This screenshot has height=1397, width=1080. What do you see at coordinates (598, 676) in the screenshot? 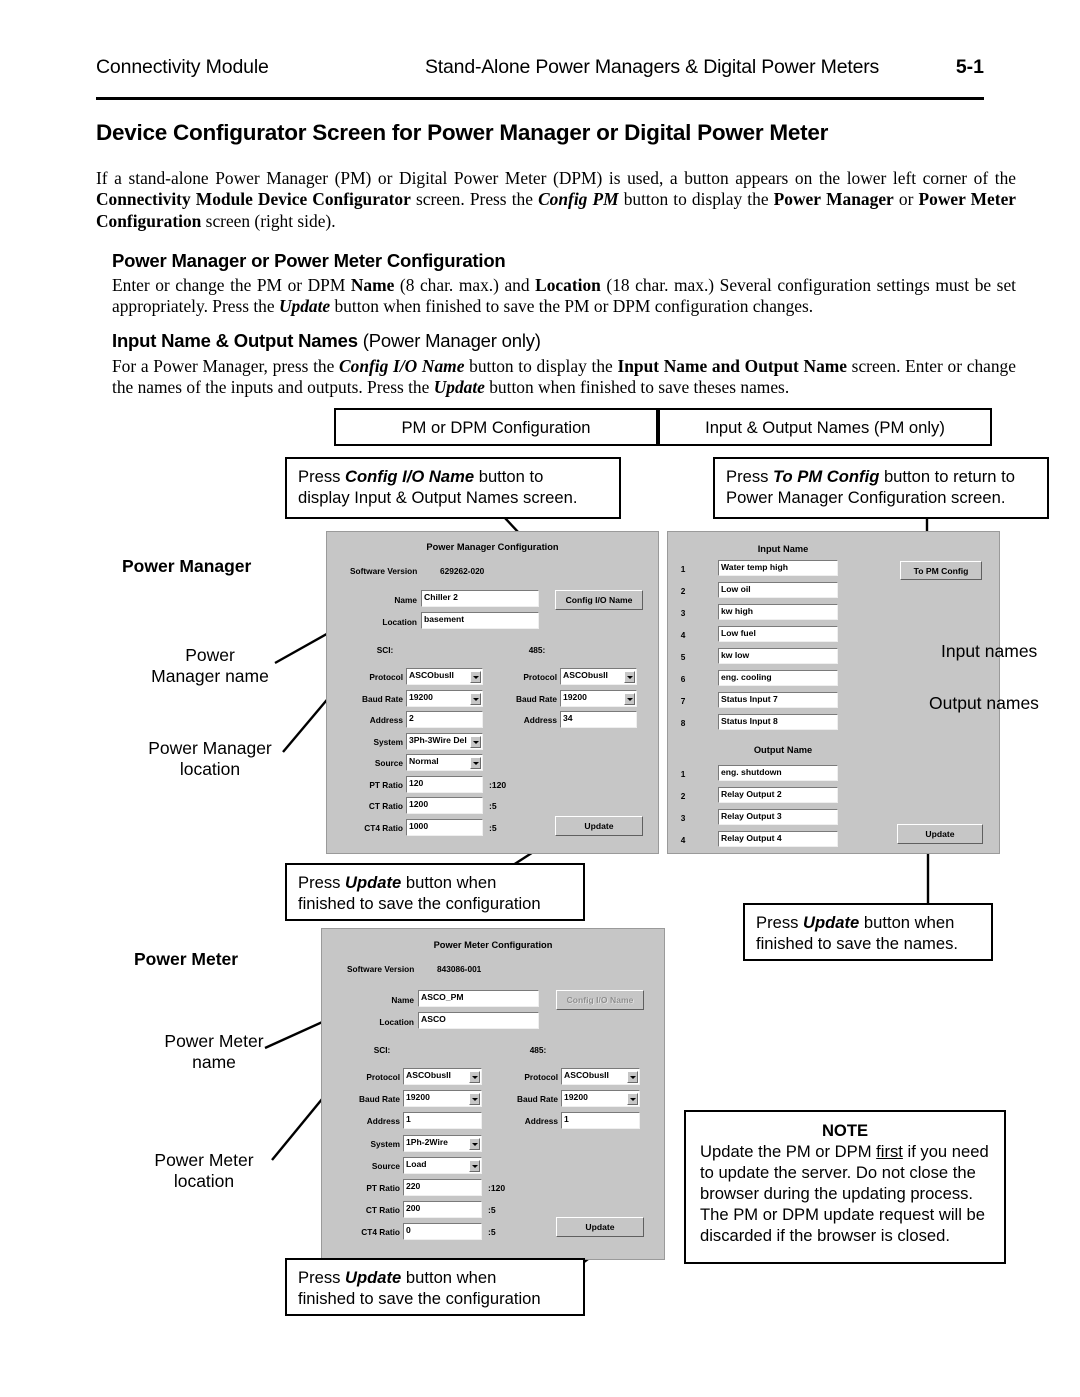
I see `pm-485-protocol-select: ASCObusII` at bounding box center [598, 676].